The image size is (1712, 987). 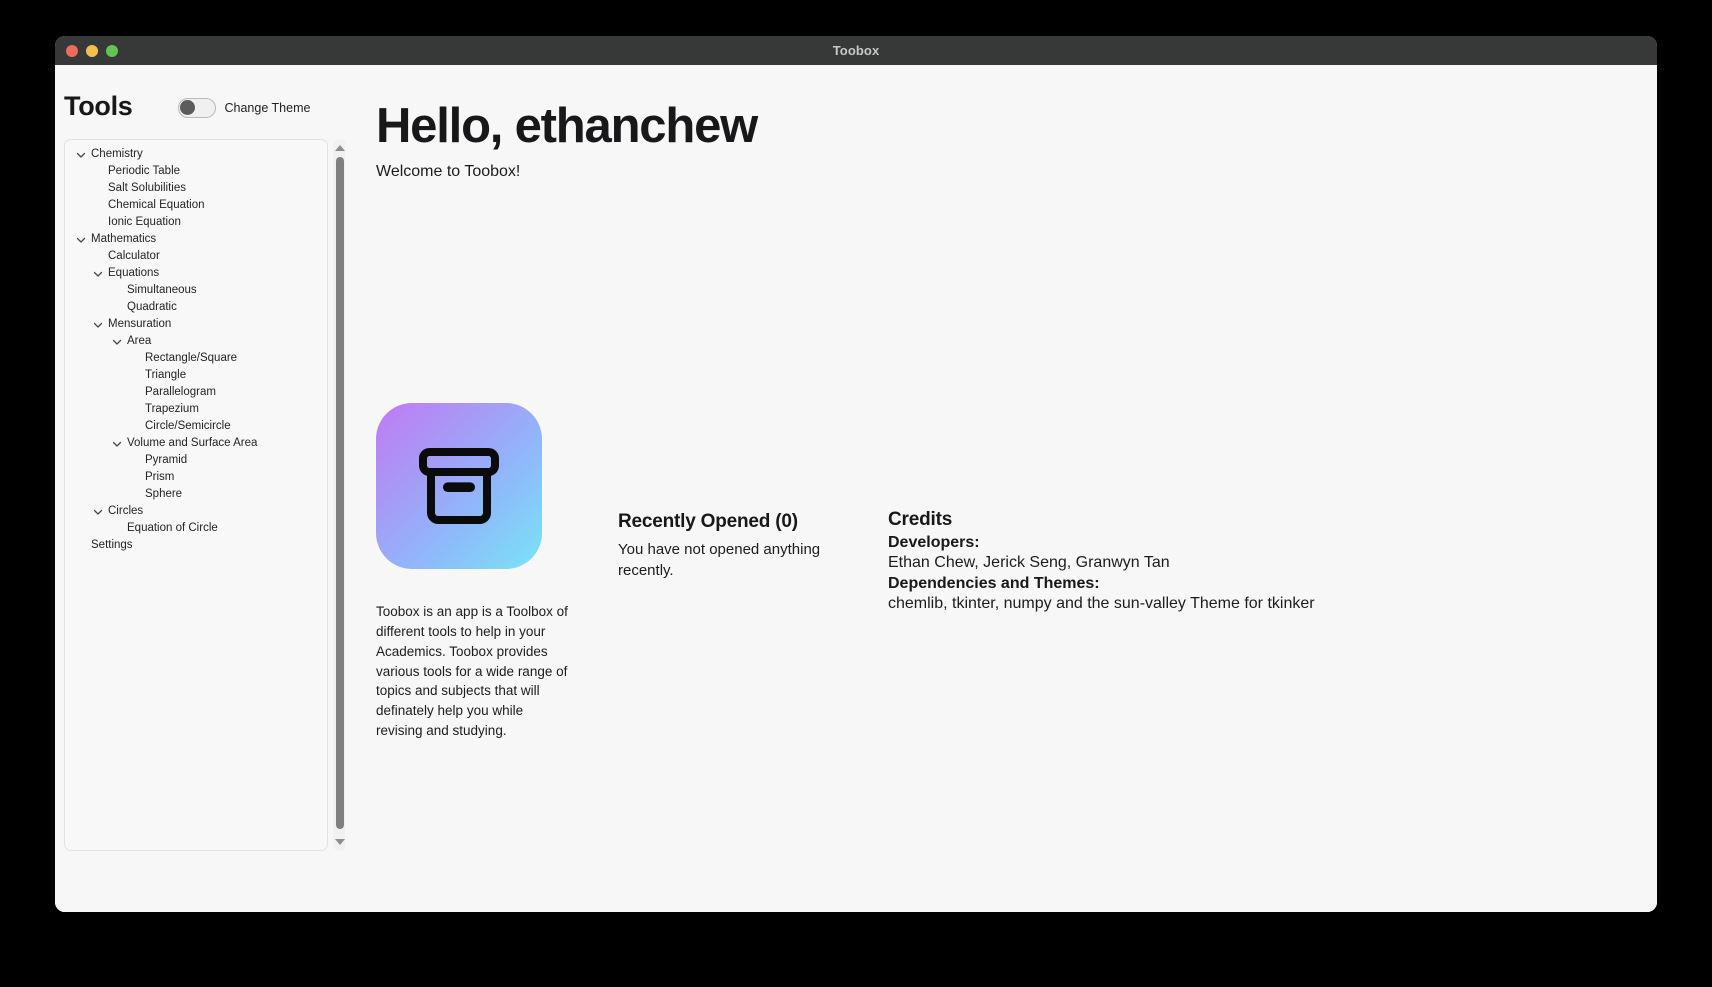 What do you see at coordinates (196, 341) in the screenshot?
I see `tree-item-area: Area` at bounding box center [196, 341].